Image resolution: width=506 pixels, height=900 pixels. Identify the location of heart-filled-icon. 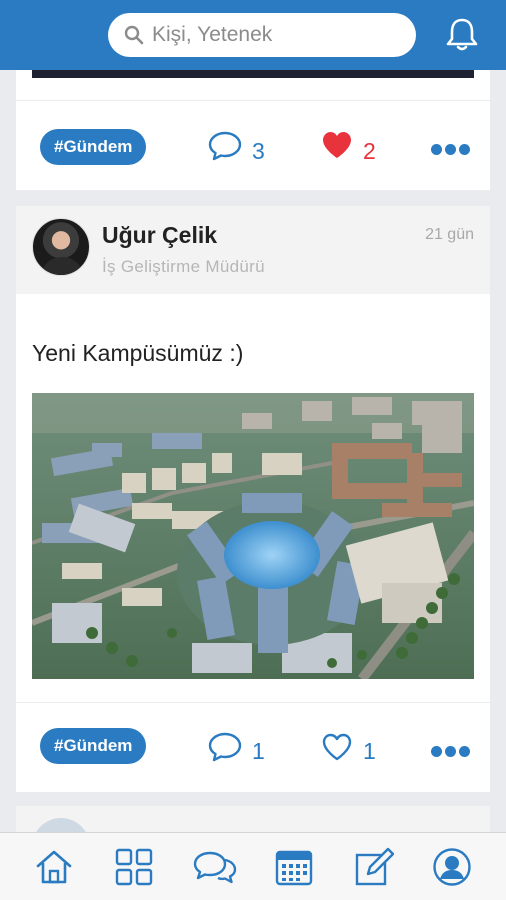
(337, 145).